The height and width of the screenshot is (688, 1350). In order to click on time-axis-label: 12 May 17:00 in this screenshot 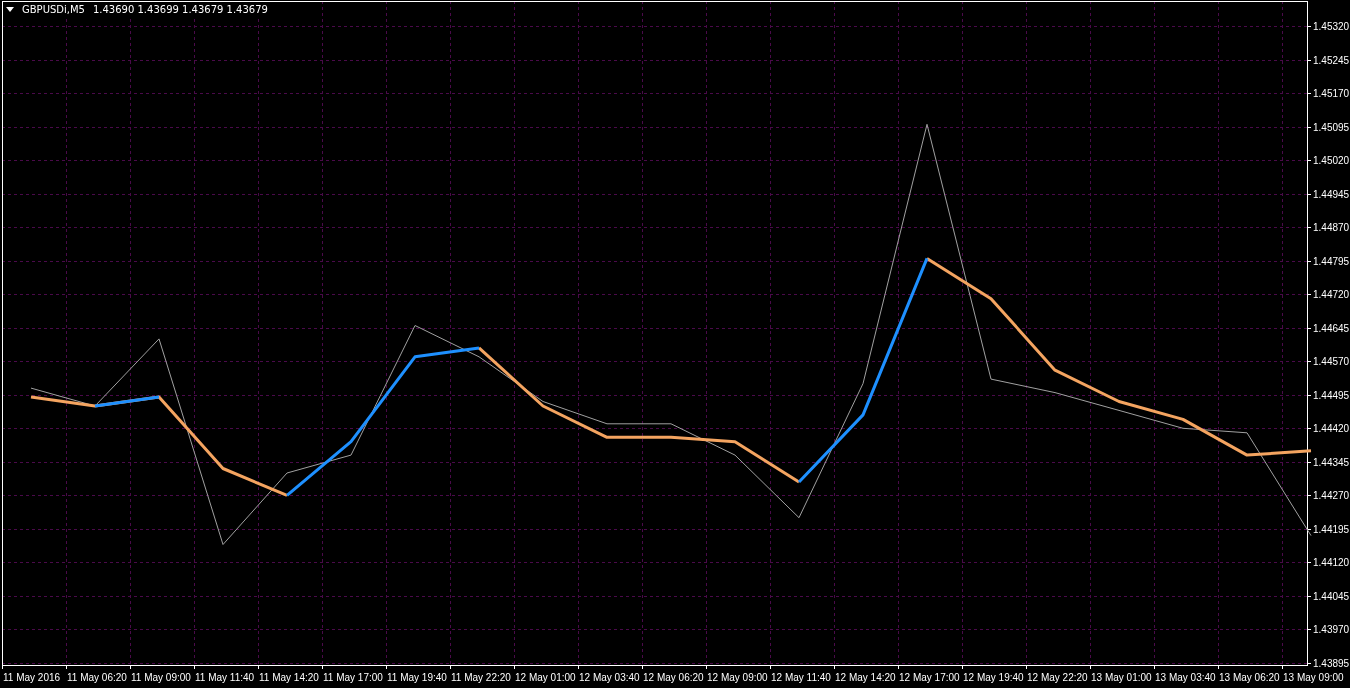, I will do `click(929, 673)`.